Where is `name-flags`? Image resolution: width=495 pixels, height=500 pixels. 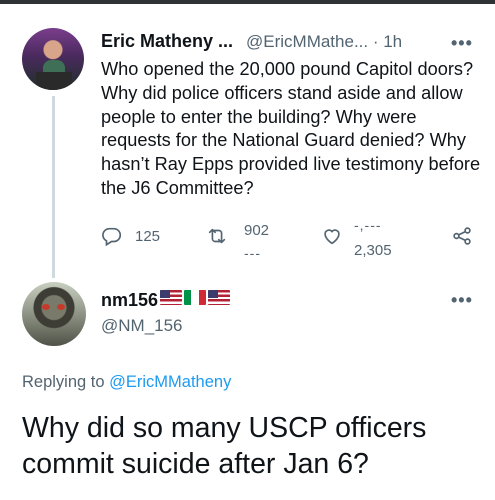 name-flags is located at coordinates (195, 297).